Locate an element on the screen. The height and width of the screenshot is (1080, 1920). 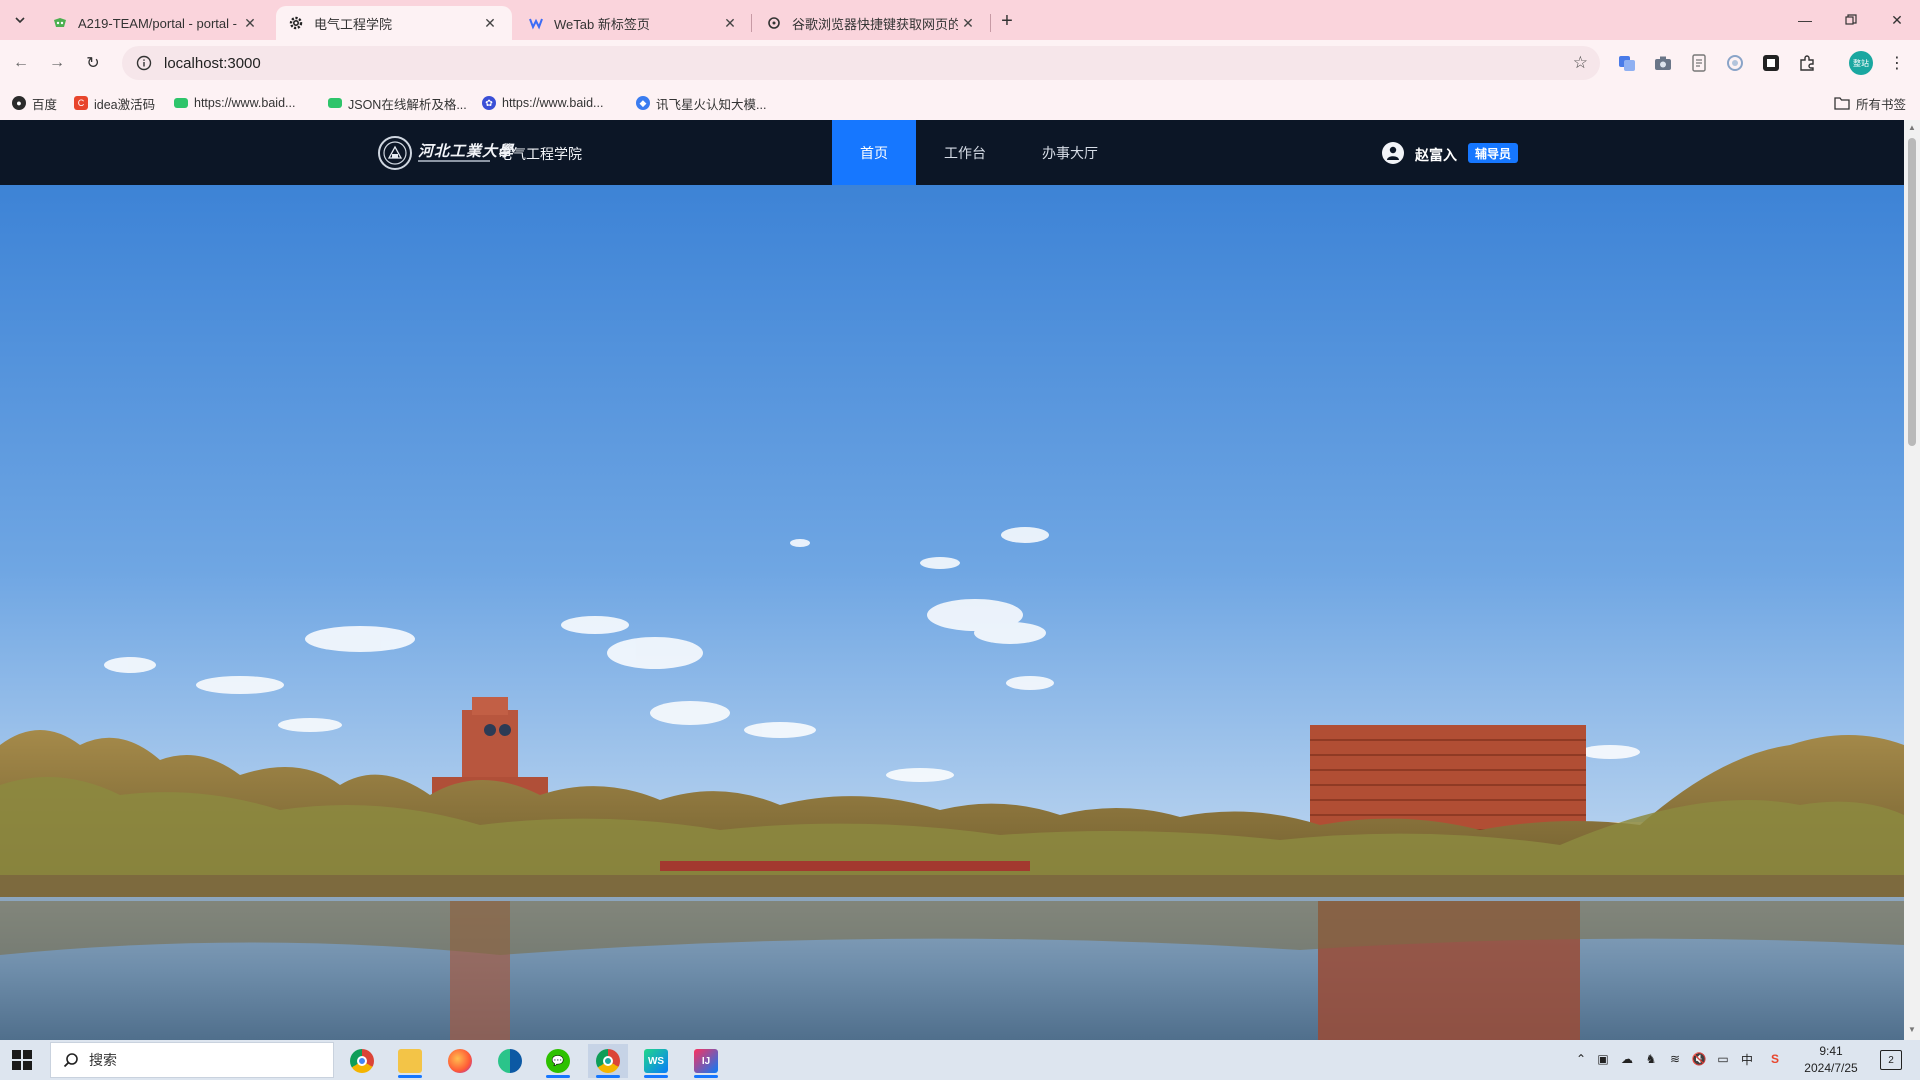
forward-icon: → is located at coordinates (57, 63).